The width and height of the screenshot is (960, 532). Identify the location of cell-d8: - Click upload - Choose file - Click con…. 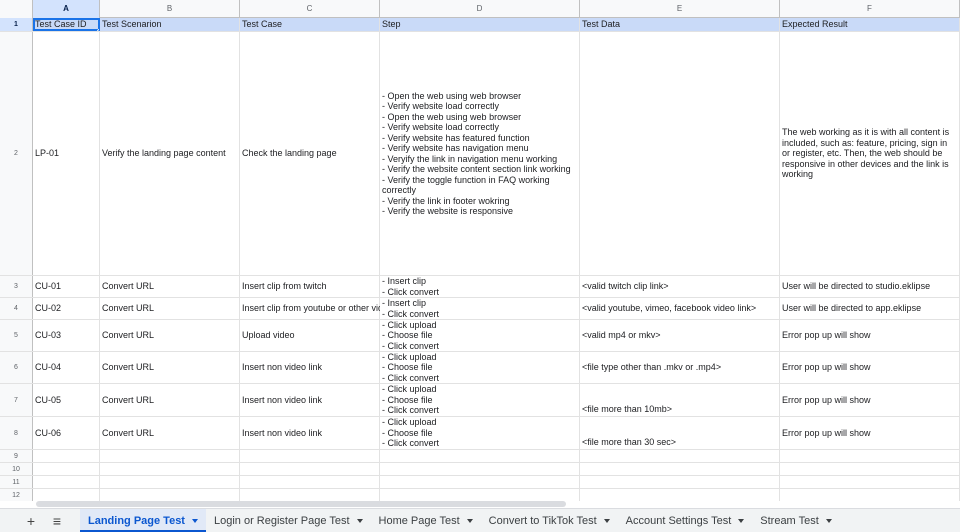
(480, 433).